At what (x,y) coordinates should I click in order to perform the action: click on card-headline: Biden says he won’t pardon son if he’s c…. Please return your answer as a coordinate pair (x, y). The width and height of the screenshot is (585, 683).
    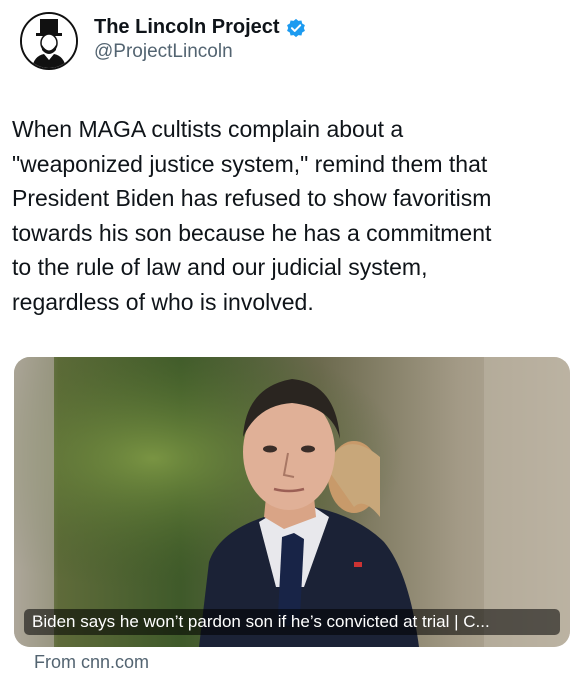
    Looking at the image, I should click on (292, 622).